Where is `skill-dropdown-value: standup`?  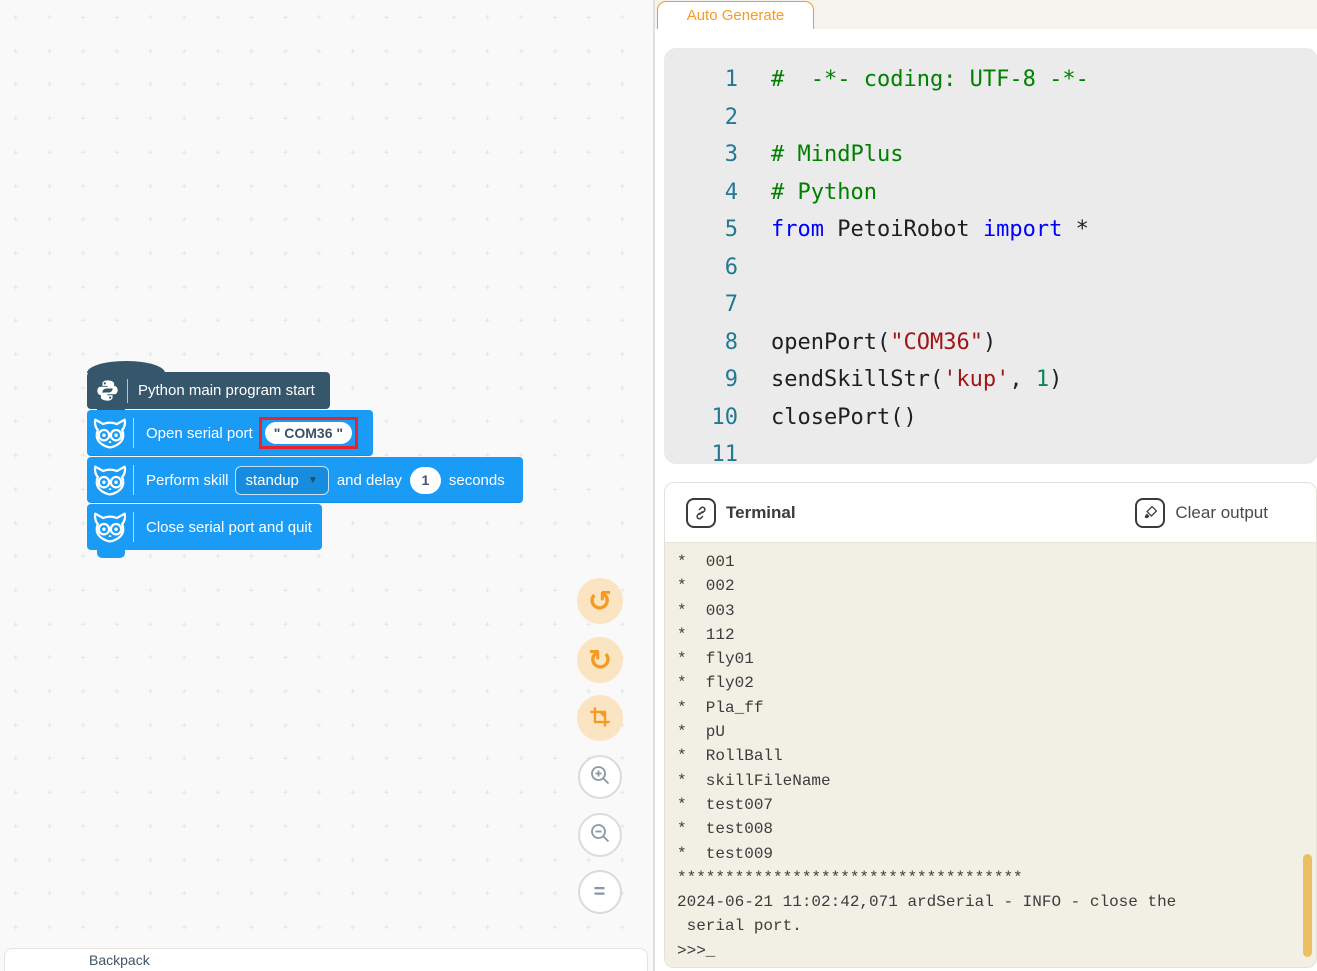 skill-dropdown-value: standup is located at coordinates (272, 480).